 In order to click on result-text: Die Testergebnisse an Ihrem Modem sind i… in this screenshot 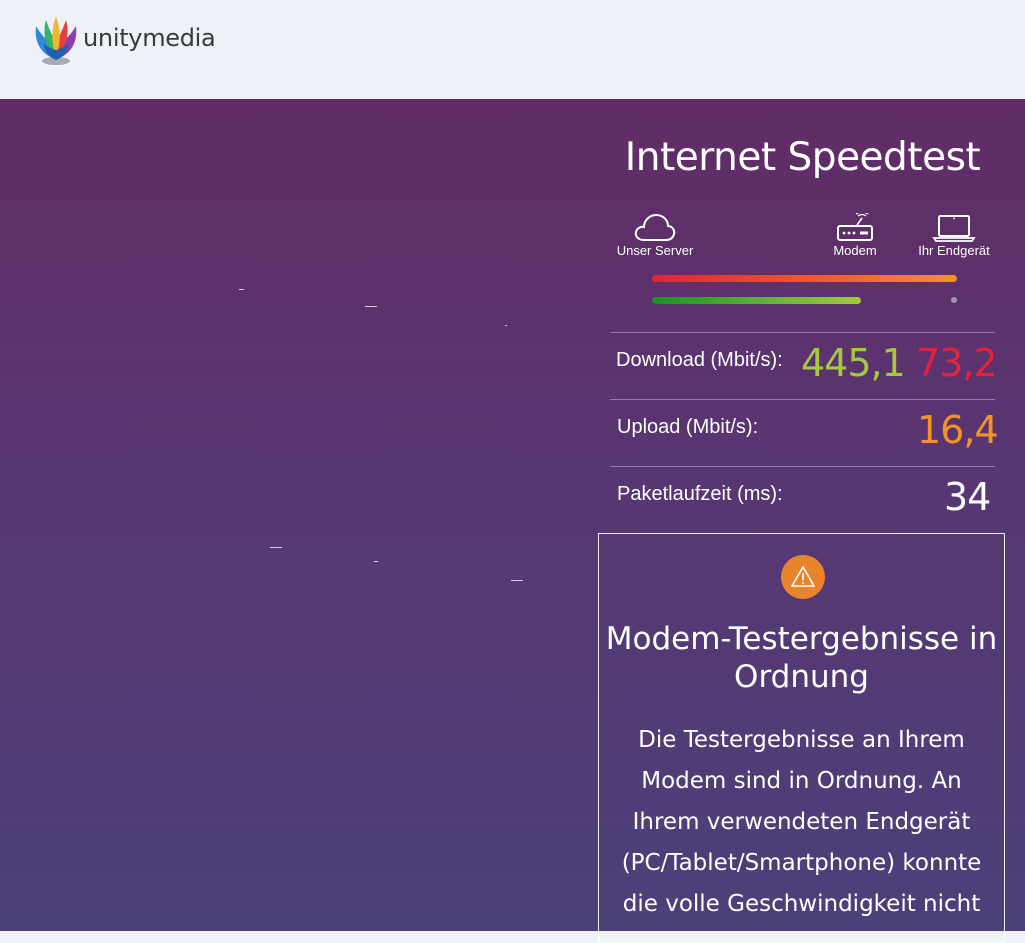, I will do `click(801, 822)`.